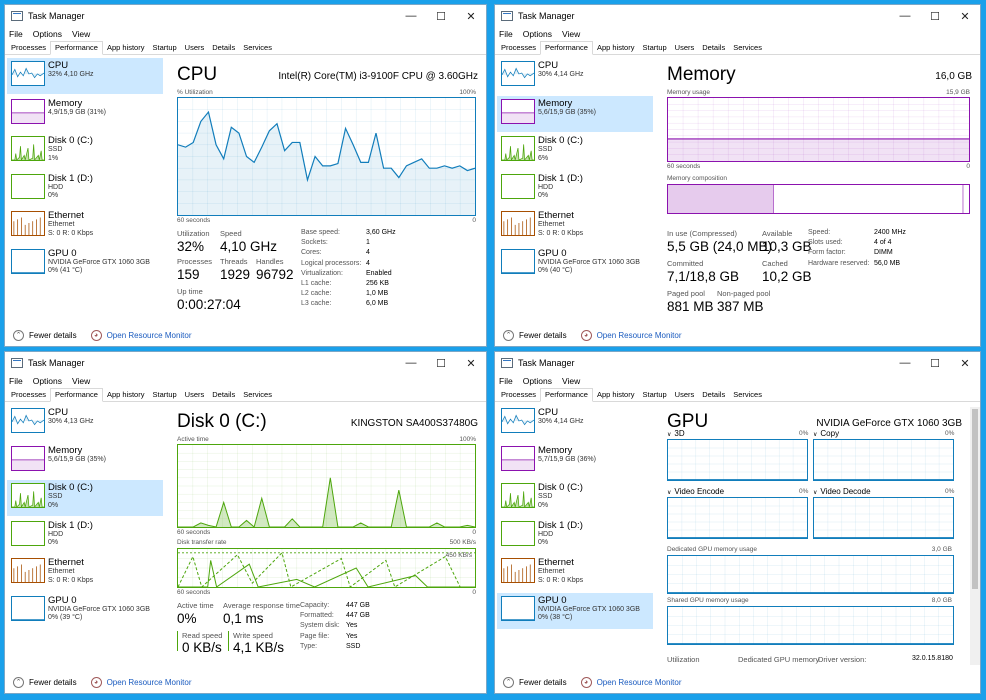  Describe the element at coordinates (85, 151) in the screenshot. I see `sidebar-item-disk-0: Disk 0 (C:) SSD 1%` at that location.